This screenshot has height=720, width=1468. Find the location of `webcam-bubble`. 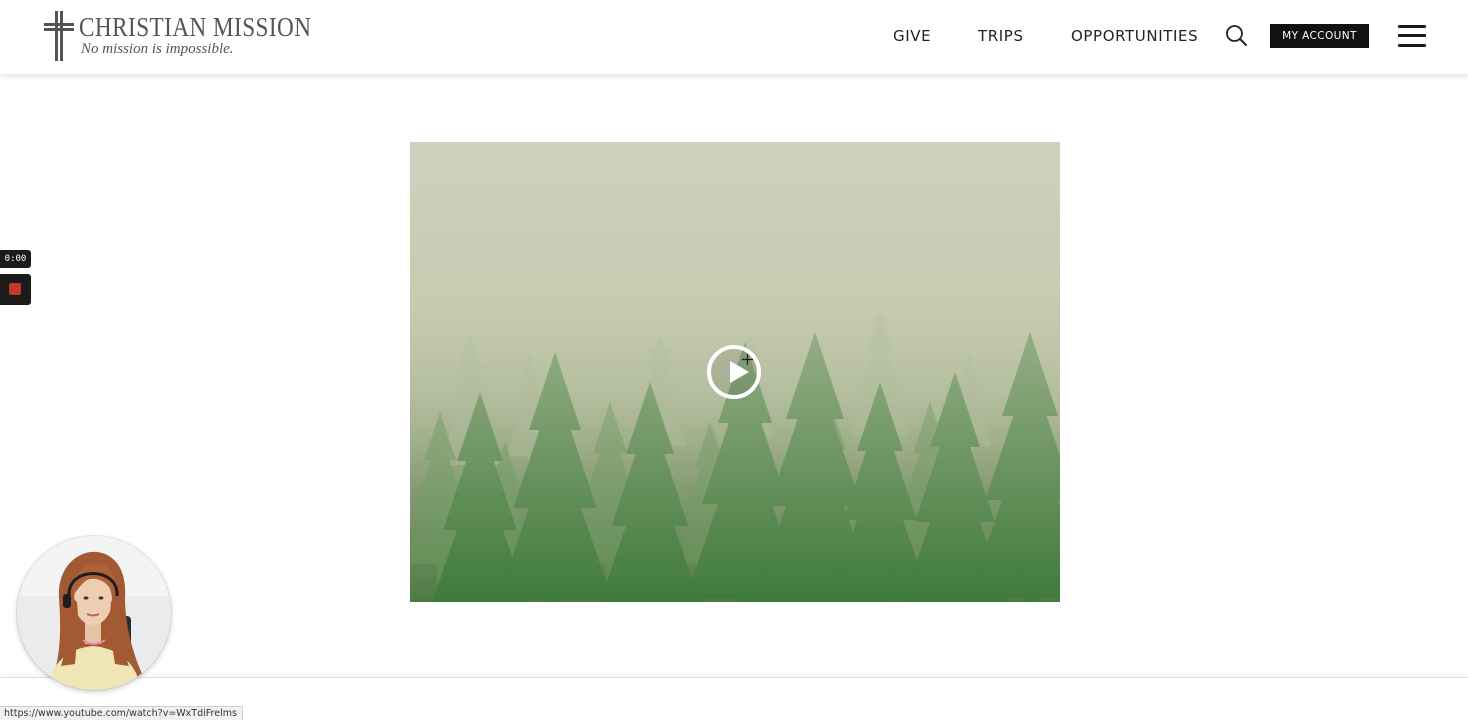

webcam-bubble is located at coordinates (94, 613).